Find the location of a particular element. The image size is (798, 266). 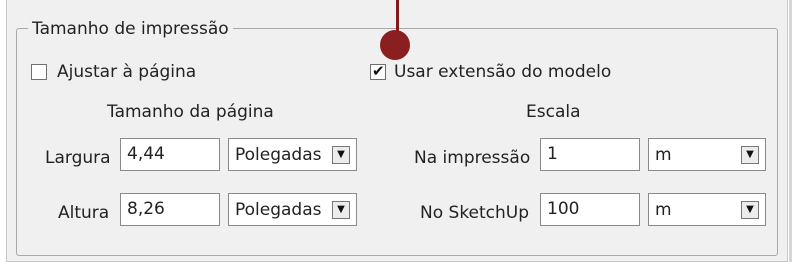

page-size-heading: Tamanho da página is located at coordinates (190, 112).